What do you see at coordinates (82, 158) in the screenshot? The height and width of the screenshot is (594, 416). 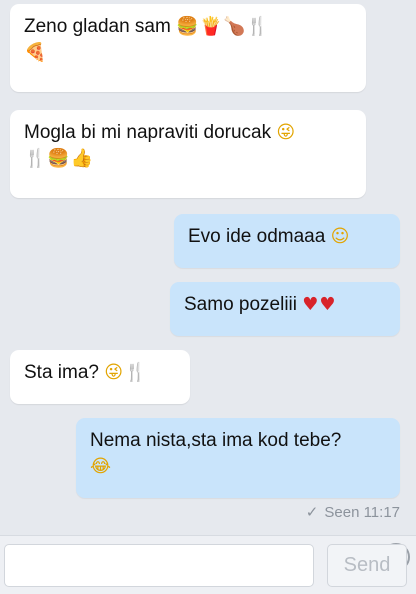 I see `thumbs-up-emoji: 👍` at bounding box center [82, 158].